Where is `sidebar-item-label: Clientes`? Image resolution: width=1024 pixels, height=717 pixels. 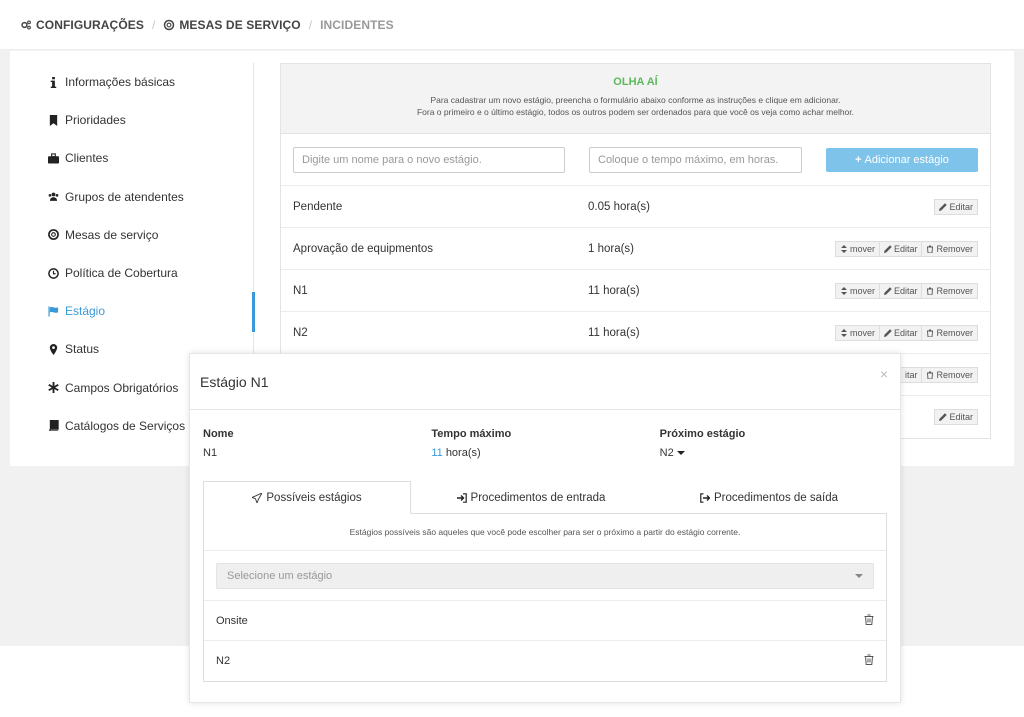 sidebar-item-label: Clientes is located at coordinates (87, 158).